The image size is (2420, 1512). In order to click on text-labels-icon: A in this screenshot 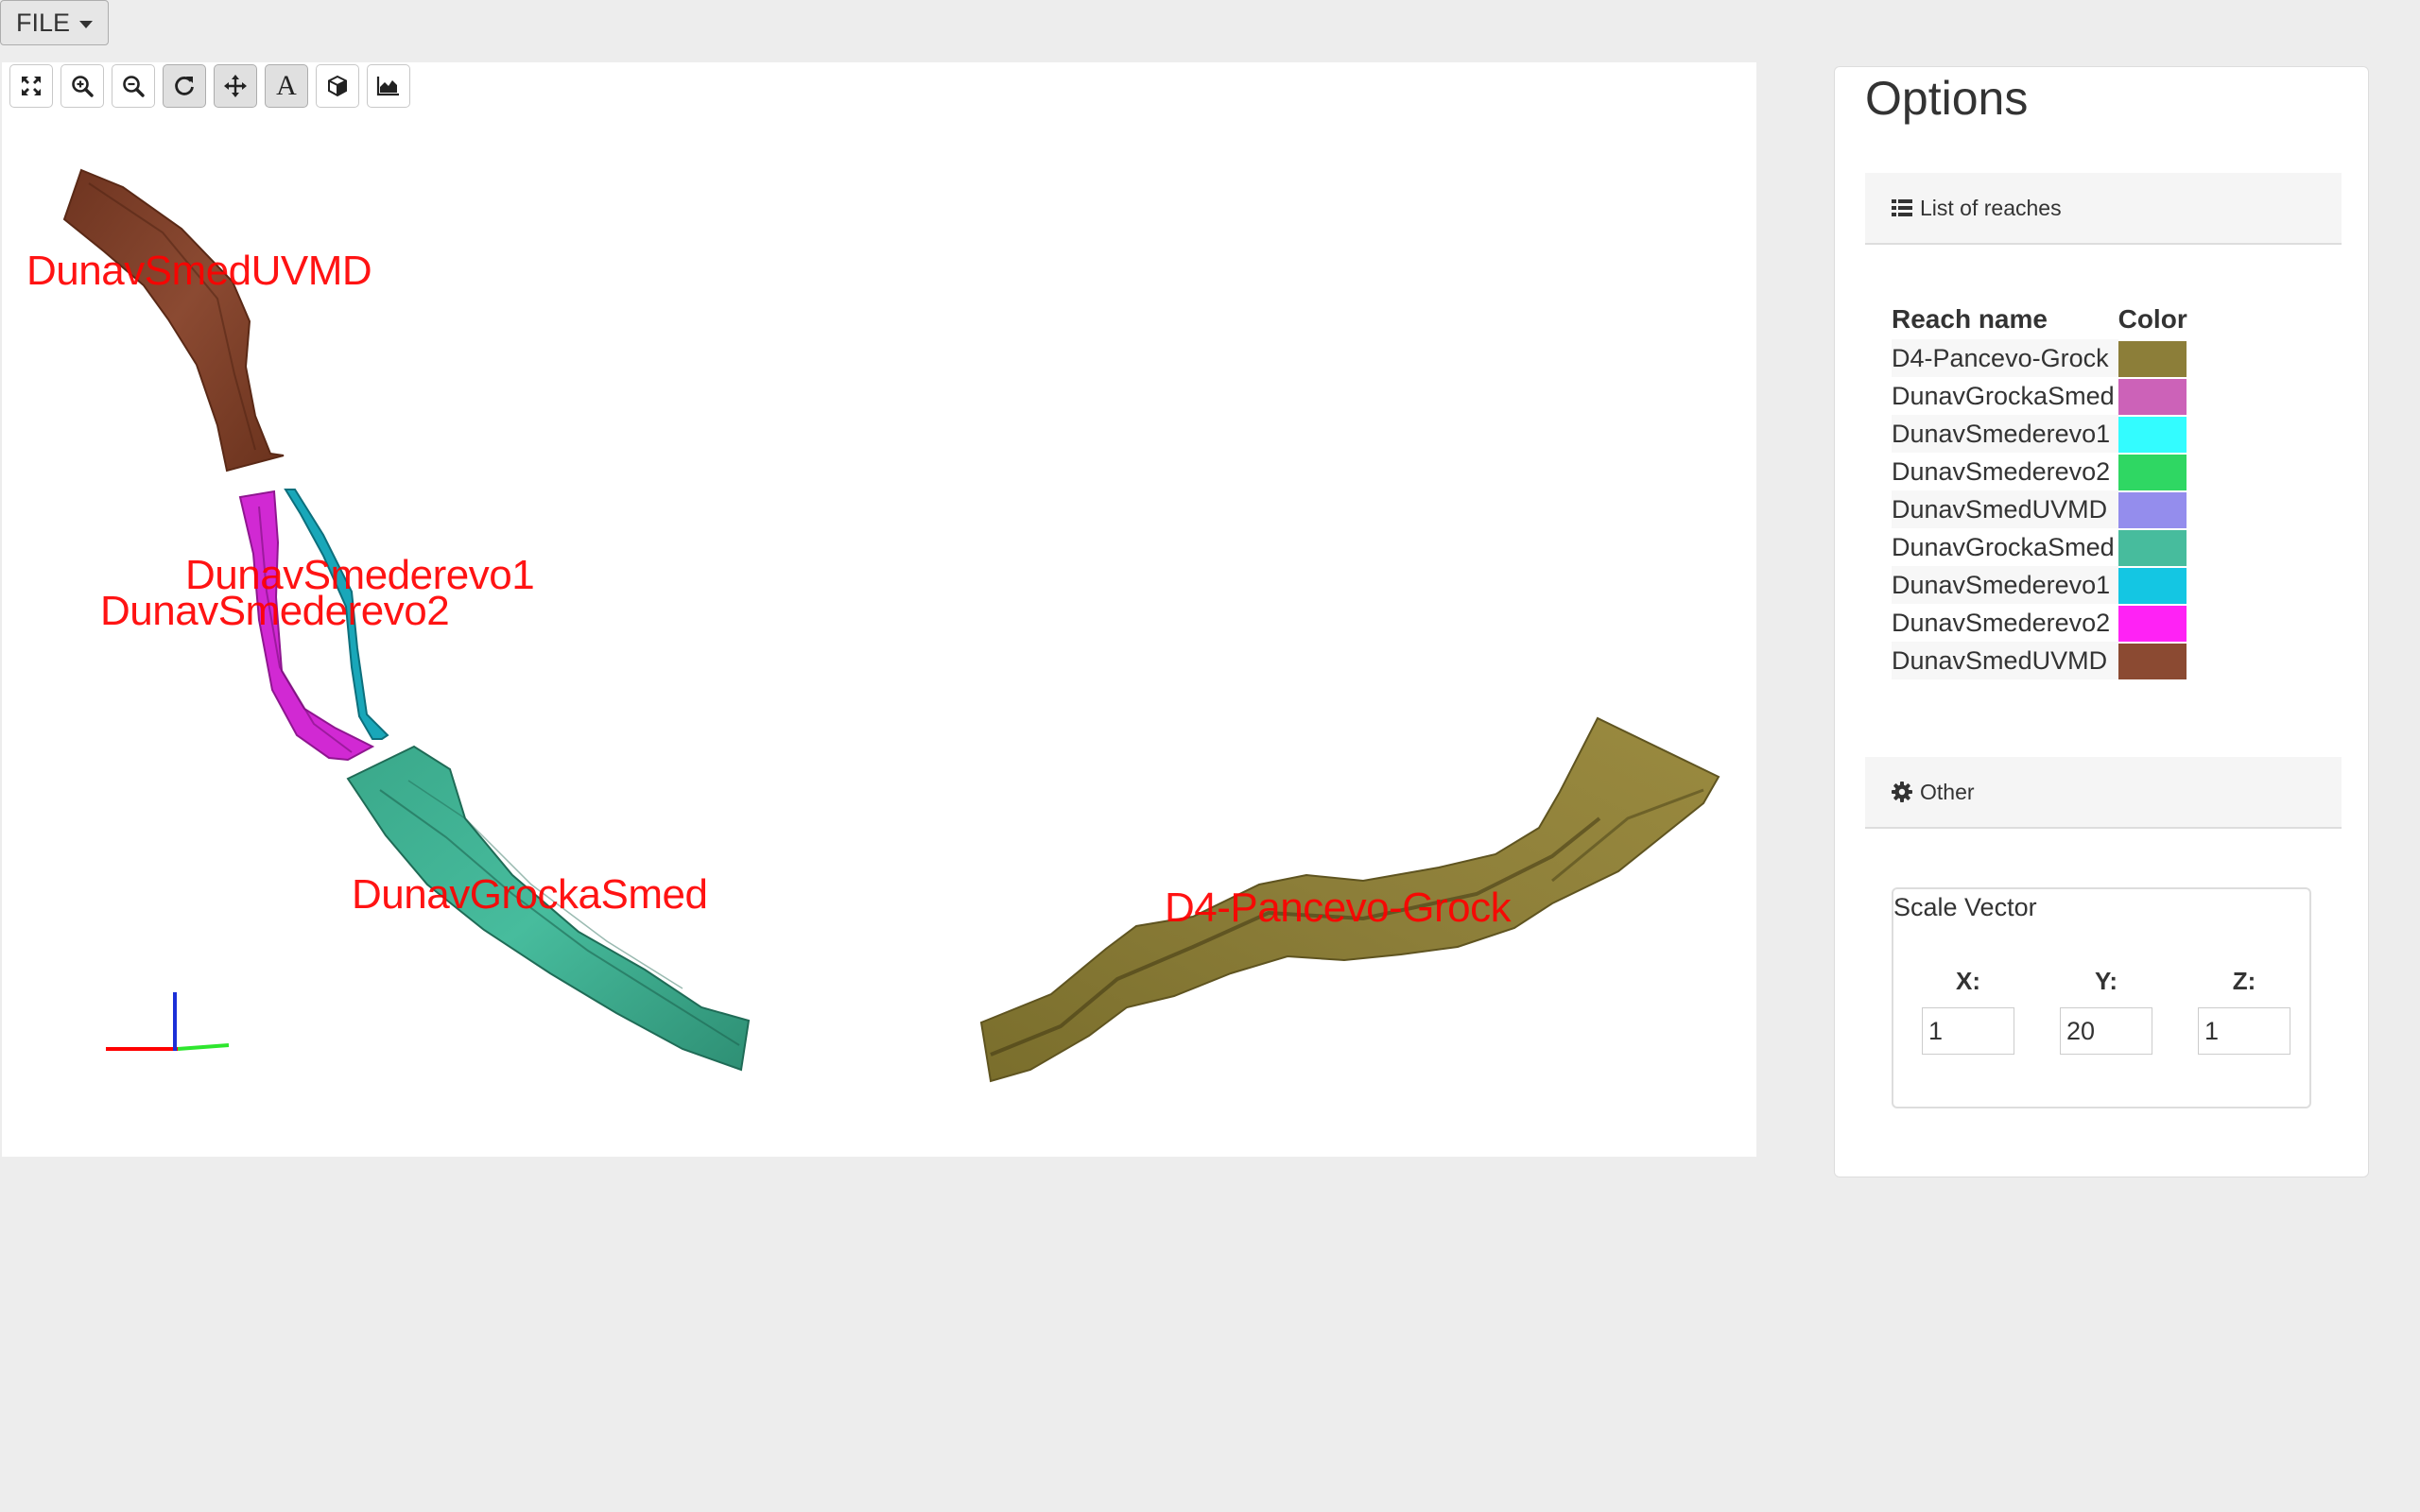, I will do `click(286, 85)`.